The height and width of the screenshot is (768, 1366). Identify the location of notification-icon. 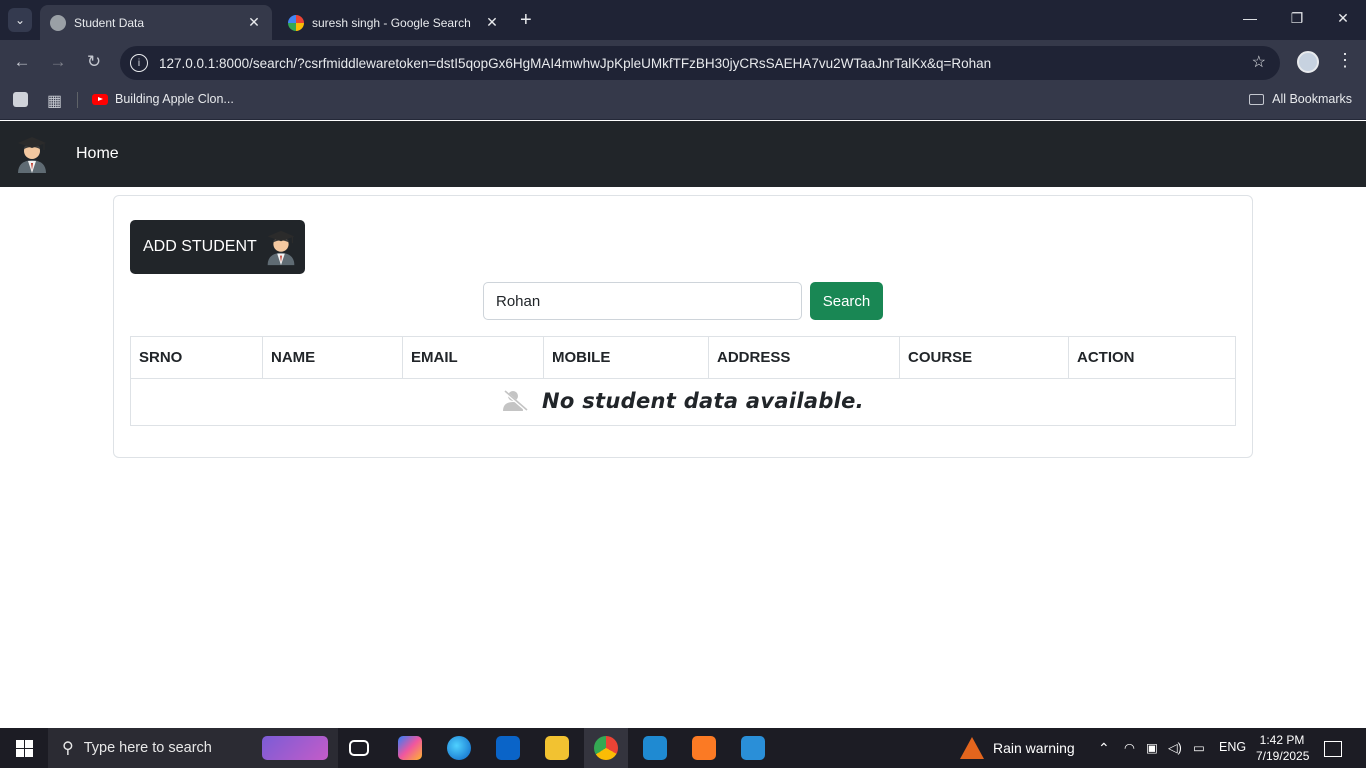
(1333, 749).